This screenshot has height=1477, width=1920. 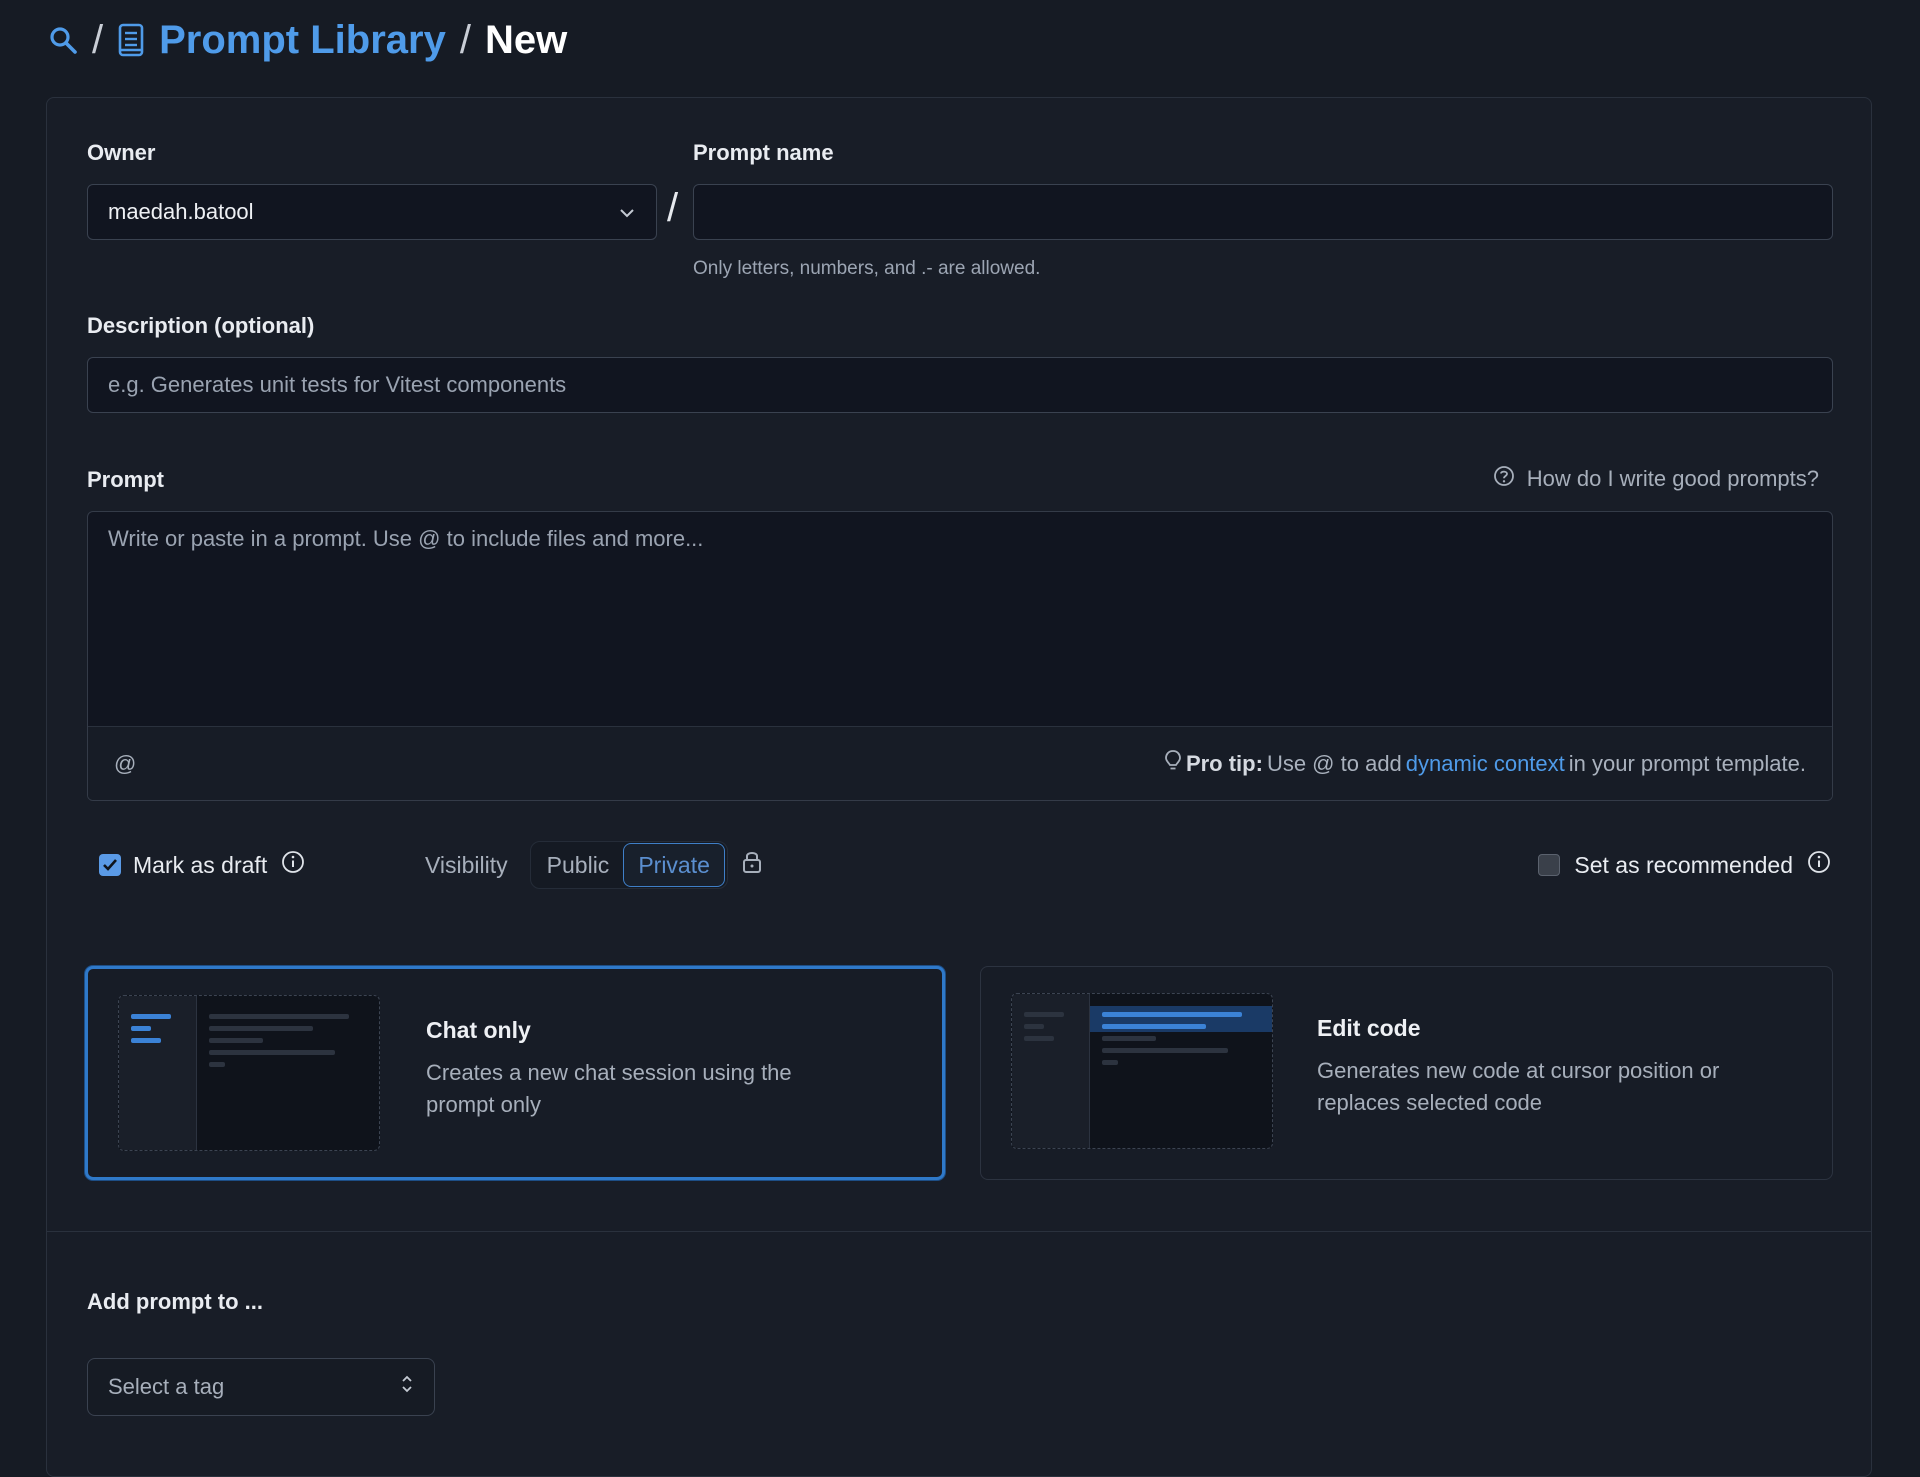 I want to click on breadcrumb: / Prompt Library / New, so click(x=307, y=40).